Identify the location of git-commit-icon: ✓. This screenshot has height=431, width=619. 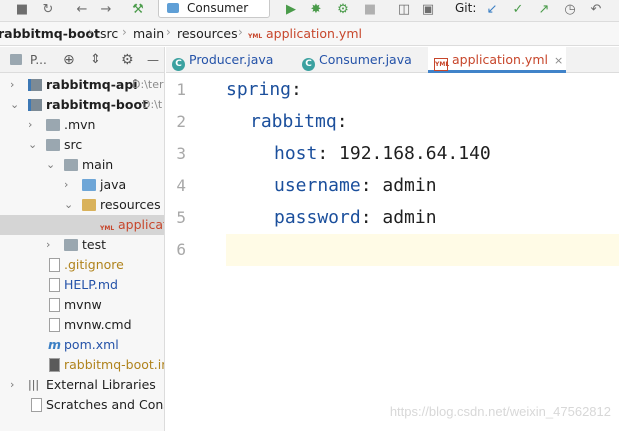
(518, 10).